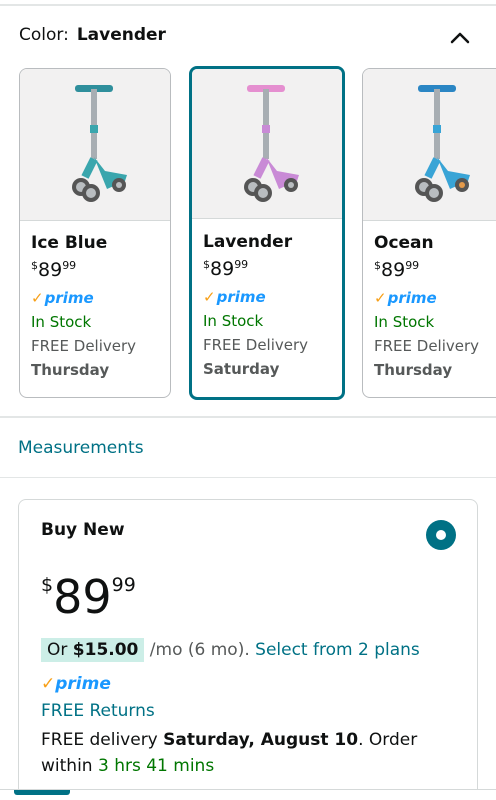 Image resolution: width=496 pixels, height=800 pixels. What do you see at coordinates (83, 530) in the screenshot?
I see `buy-new-title: Buy New` at bounding box center [83, 530].